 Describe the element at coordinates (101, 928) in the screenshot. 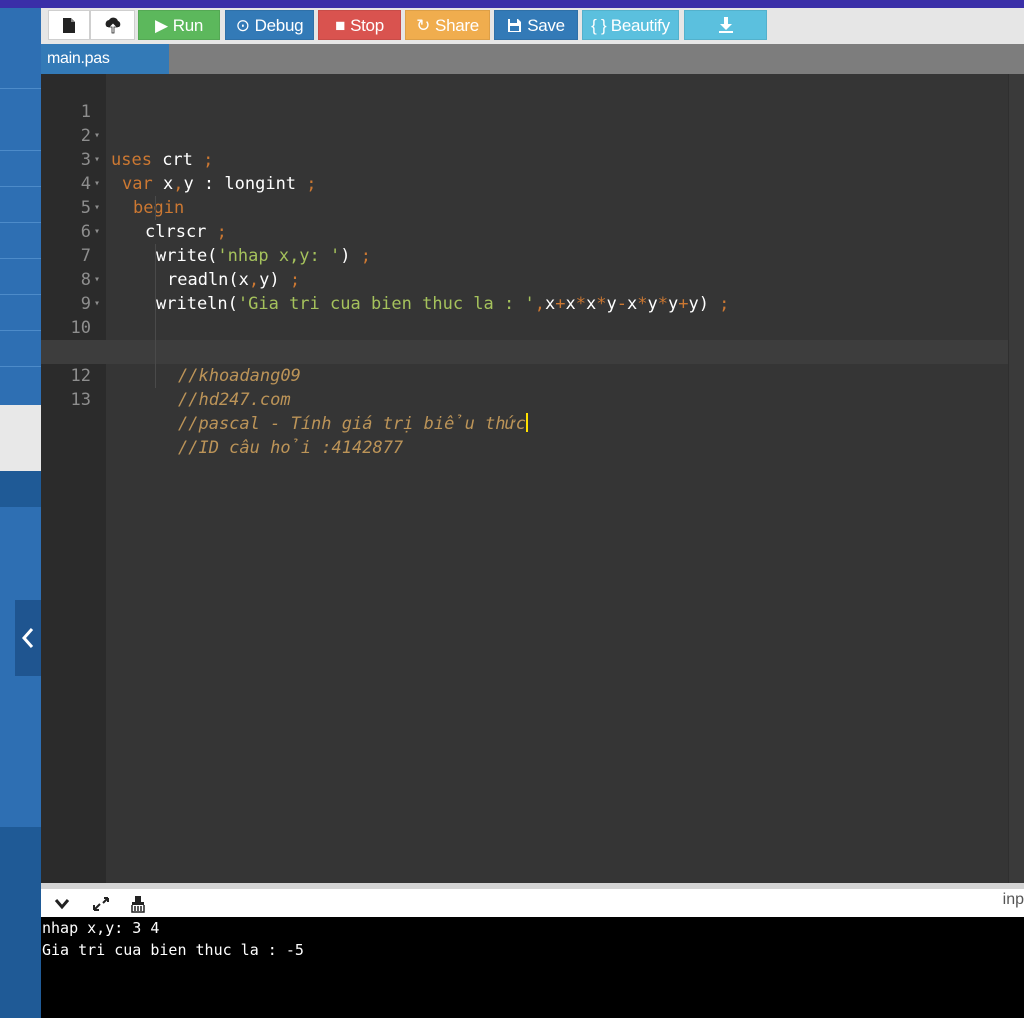

I see `console-line: nhap x,y: 3 4` at that location.